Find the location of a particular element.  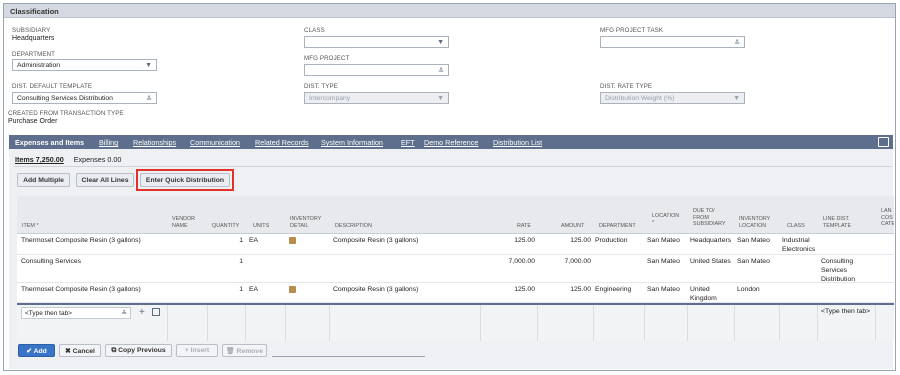

mfg-project-select: ≚ is located at coordinates (376, 70).